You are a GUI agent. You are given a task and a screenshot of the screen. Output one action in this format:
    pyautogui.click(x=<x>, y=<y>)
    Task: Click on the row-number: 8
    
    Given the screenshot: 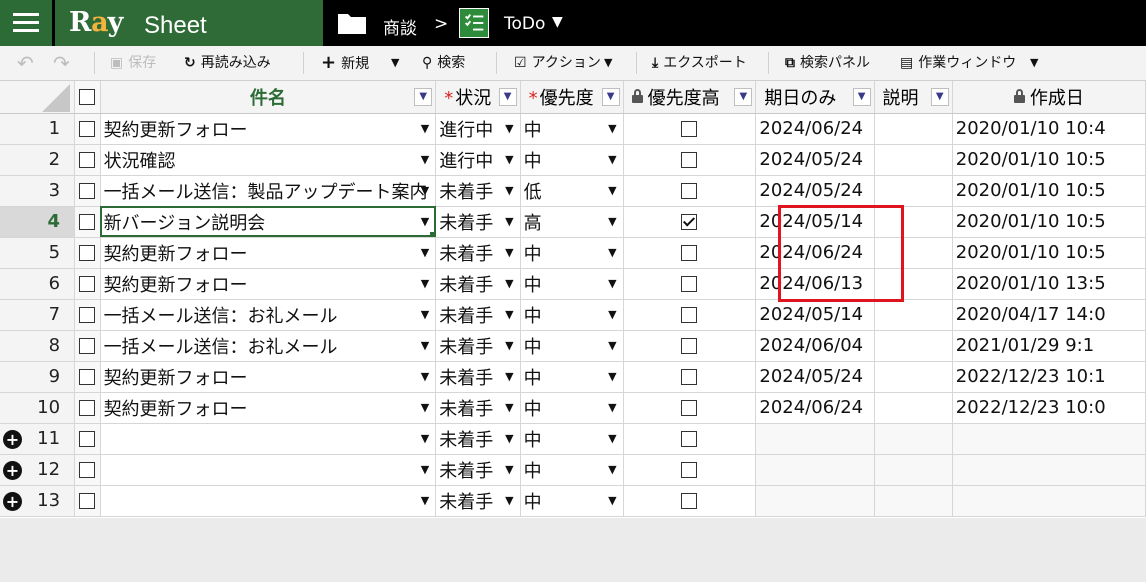 What is the action you would take?
    pyautogui.click(x=38, y=346)
    